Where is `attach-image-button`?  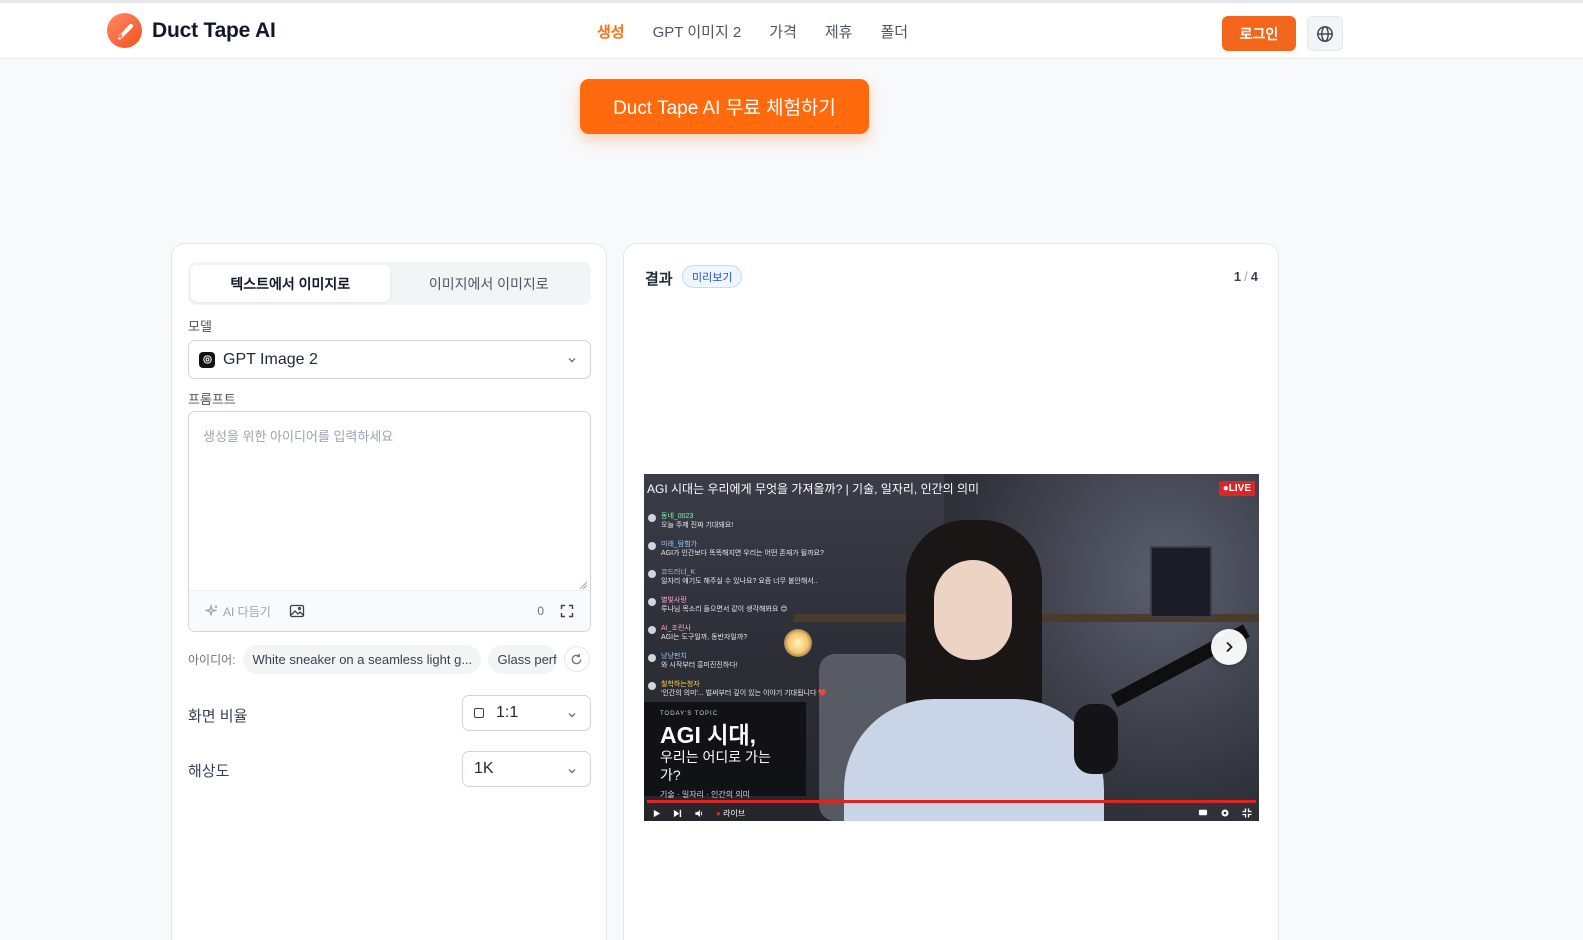 attach-image-button is located at coordinates (297, 611).